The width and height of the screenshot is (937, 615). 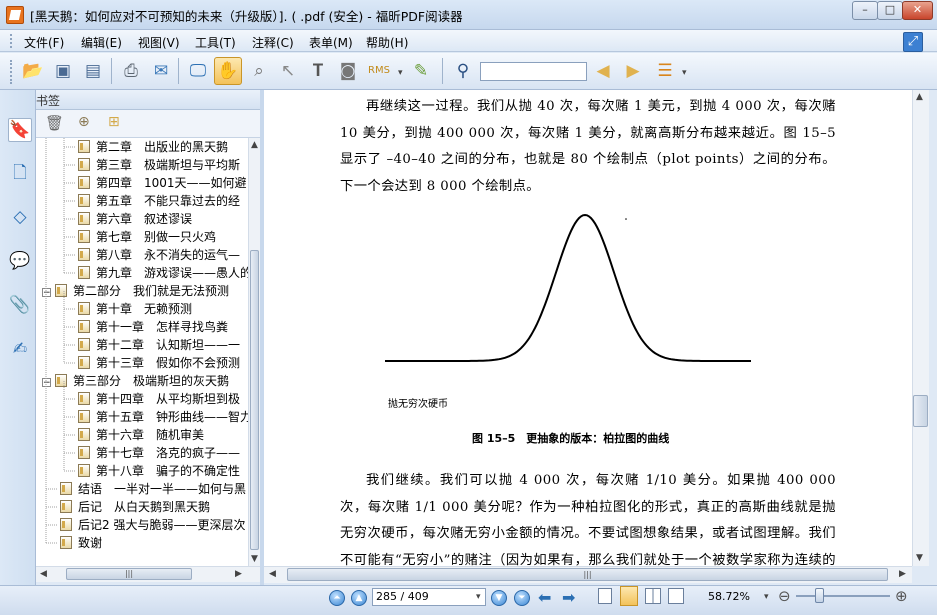 I want to click on find-icon: ⚲, so click(x=463, y=71).